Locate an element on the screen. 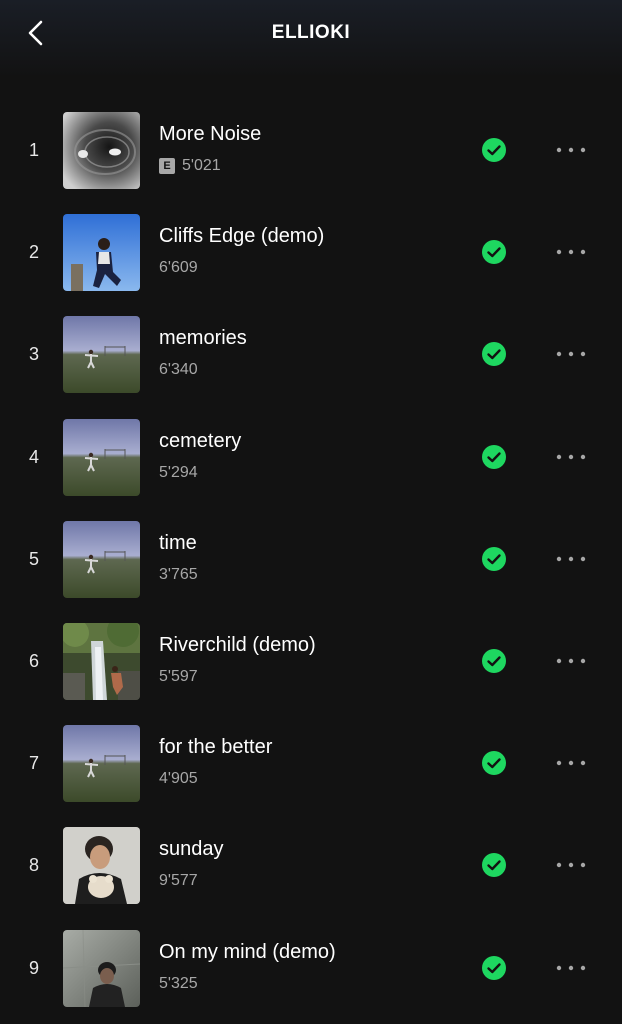 The width and height of the screenshot is (622, 1024). track-meta: 5'325 is located at coordinates (178, 984).